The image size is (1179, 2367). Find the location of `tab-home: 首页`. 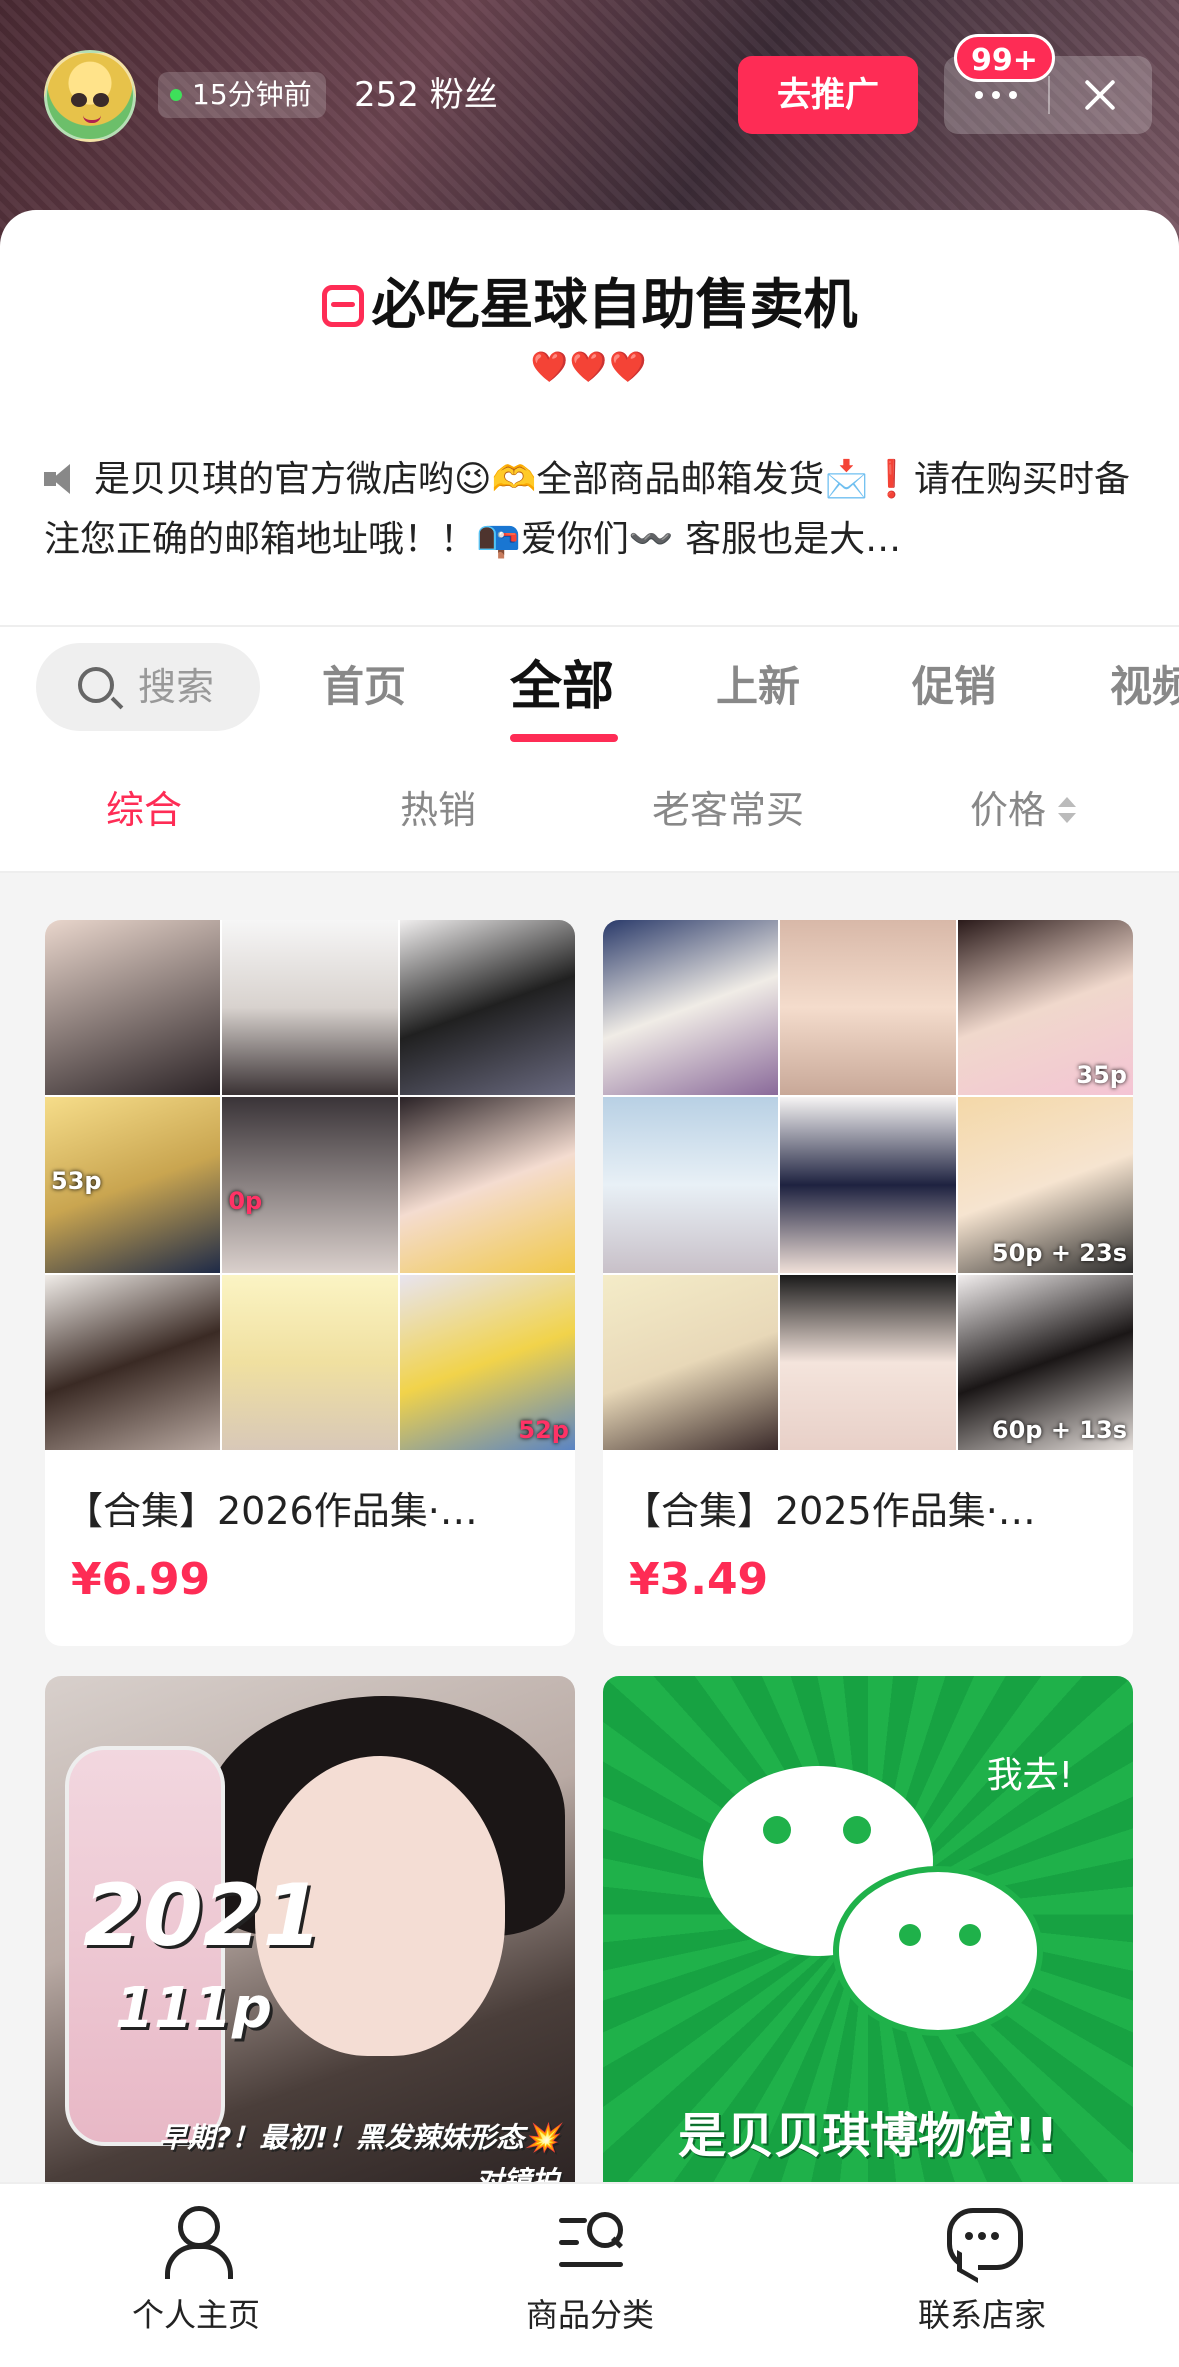

tab-home: 首页 is located at coordinates (364, 687).